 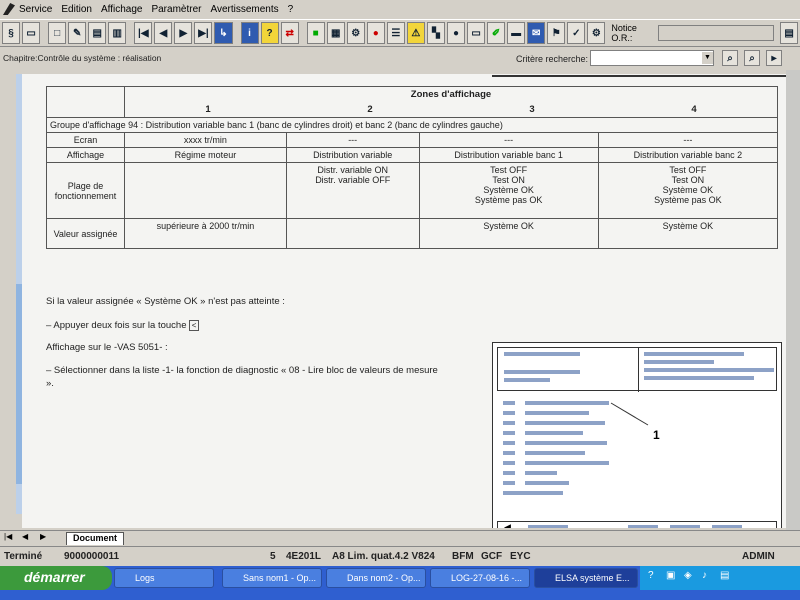 What do you see at coordinates (31, 33) in the screenshot?
I see `save-icon: ▭` at bounding box center [31, 33].